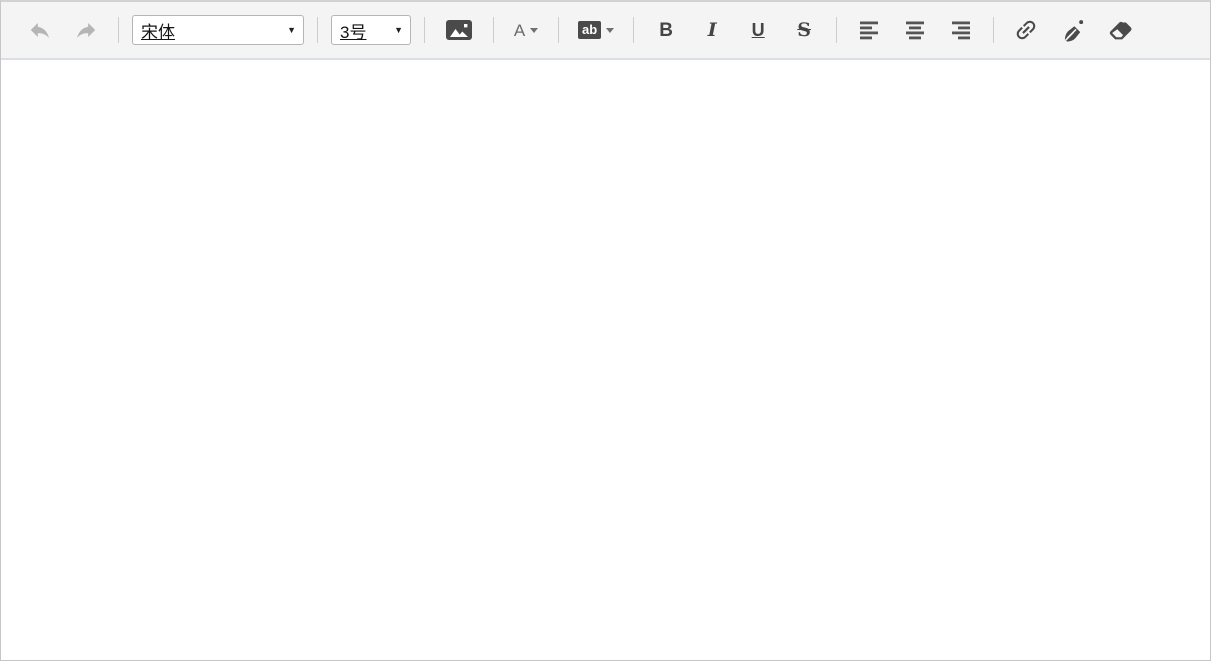 Image resolution: width=1211 pixels, height=661 pixels. I want to click on editor-toolbar: 宋体 ▼ 3号 ▼ A ab B I U S, so click(605, 31).